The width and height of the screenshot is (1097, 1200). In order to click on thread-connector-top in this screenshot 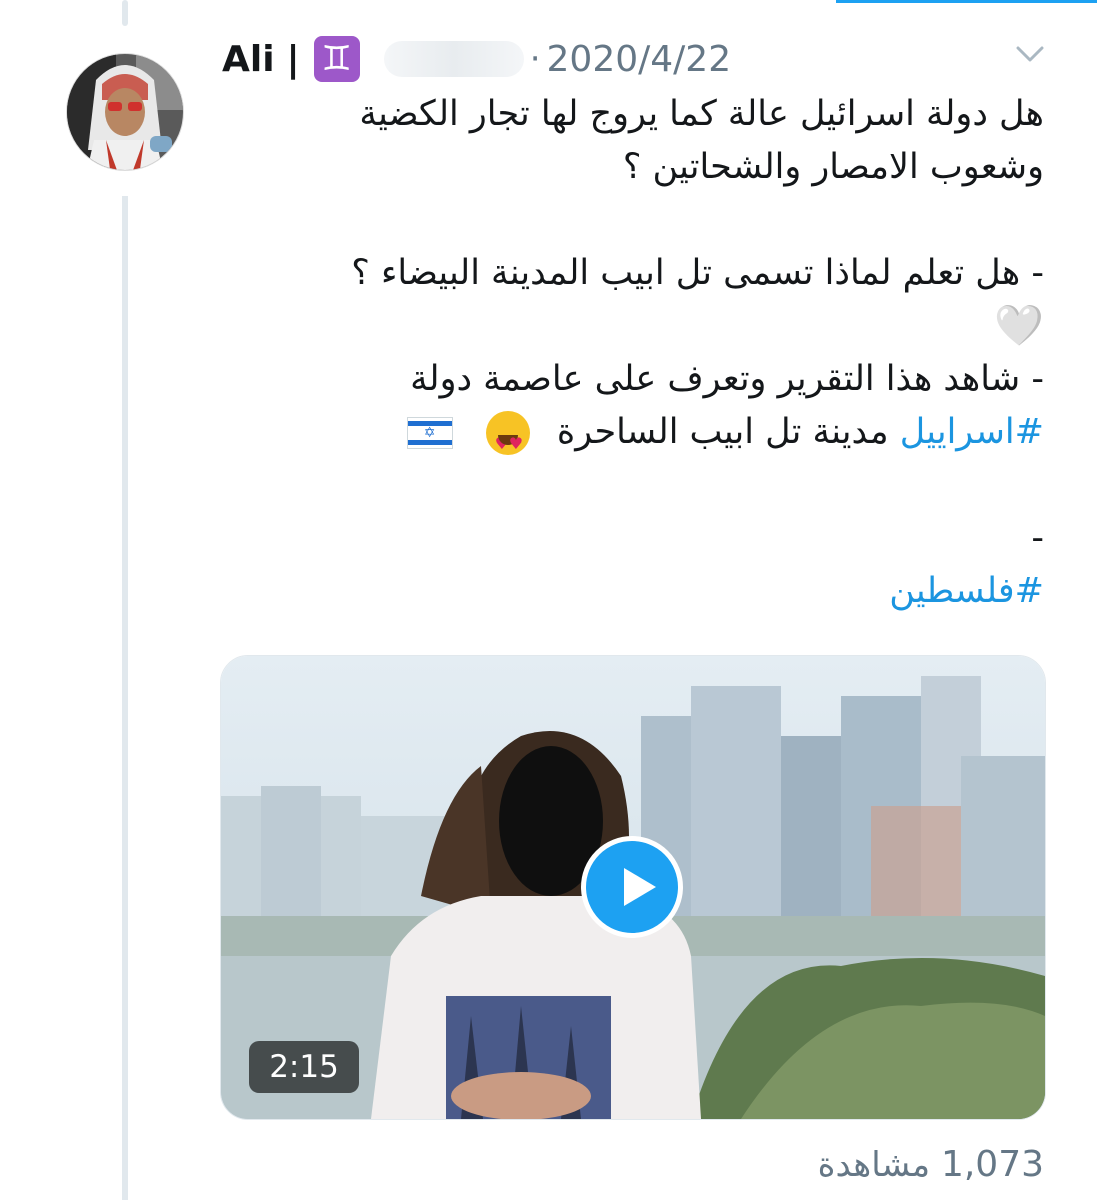, I will do `click(125, 13)`.